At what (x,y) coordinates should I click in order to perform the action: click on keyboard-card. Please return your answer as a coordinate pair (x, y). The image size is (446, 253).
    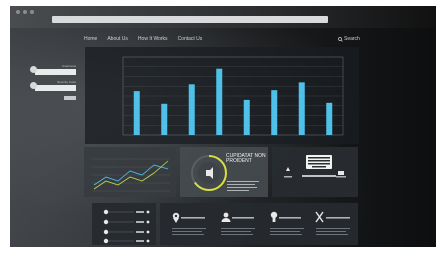
    Looking at the image, I should click on (315, 172).